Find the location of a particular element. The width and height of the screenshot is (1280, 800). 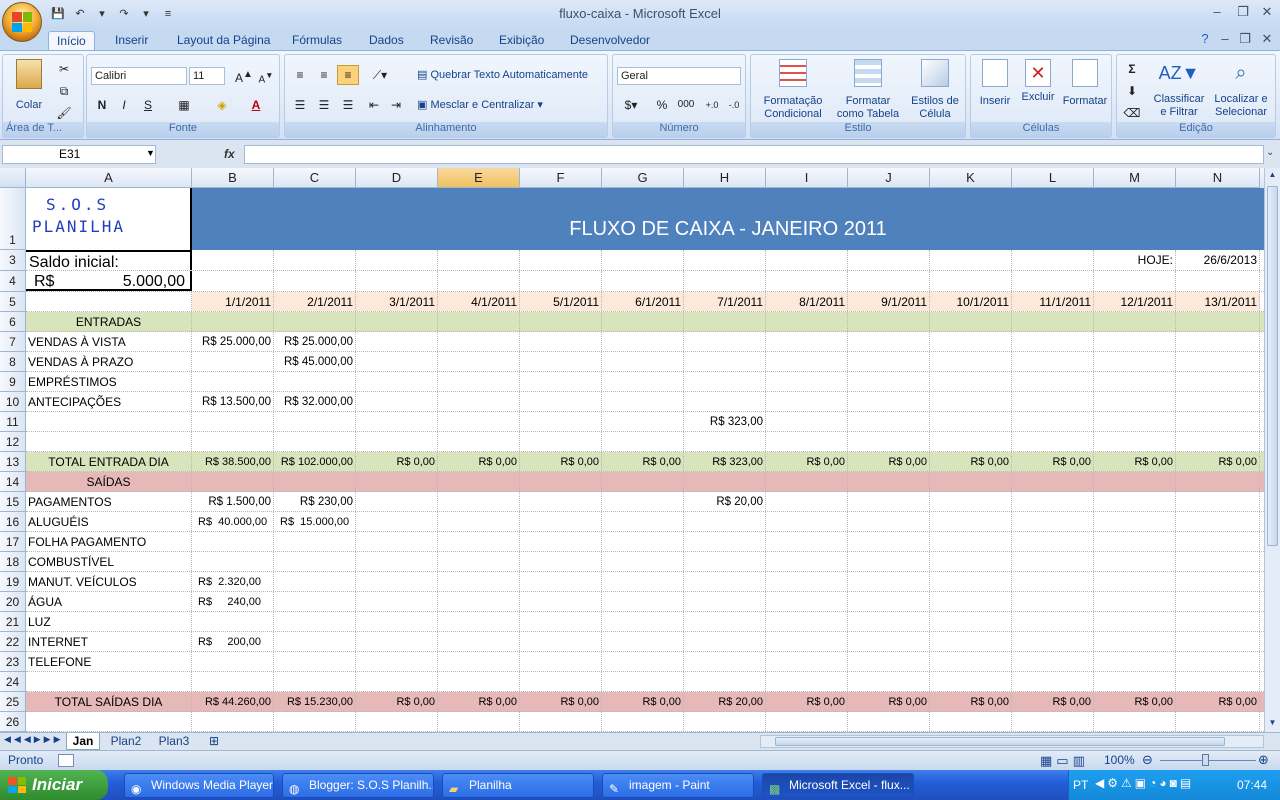

date-header: 9/1/2011 is located at coordinates (889, 301).